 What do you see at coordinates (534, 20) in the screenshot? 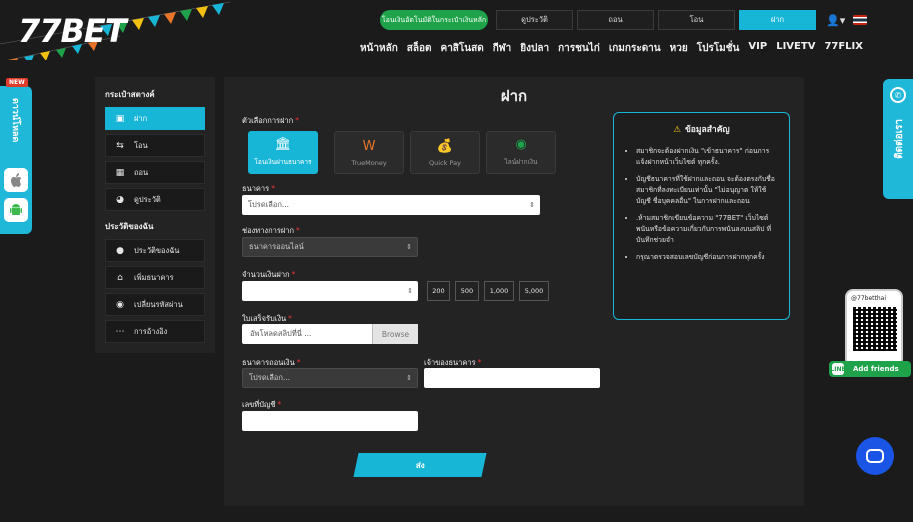
I see `history-button: ดูประวัติ` at bounding box center [534, 20].